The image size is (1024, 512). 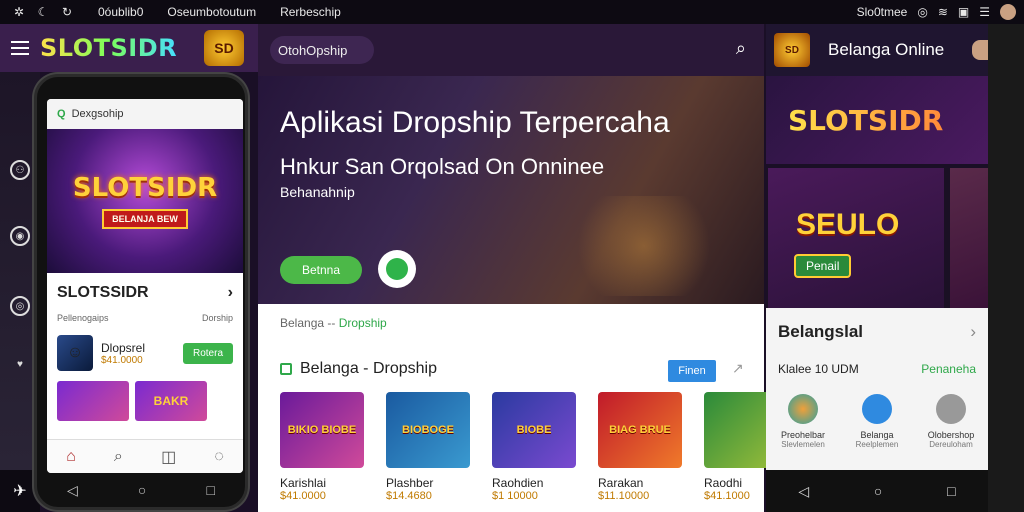 I want to click on shortcut-item: Belanga Reelplemen, so click(x=877, y=421).